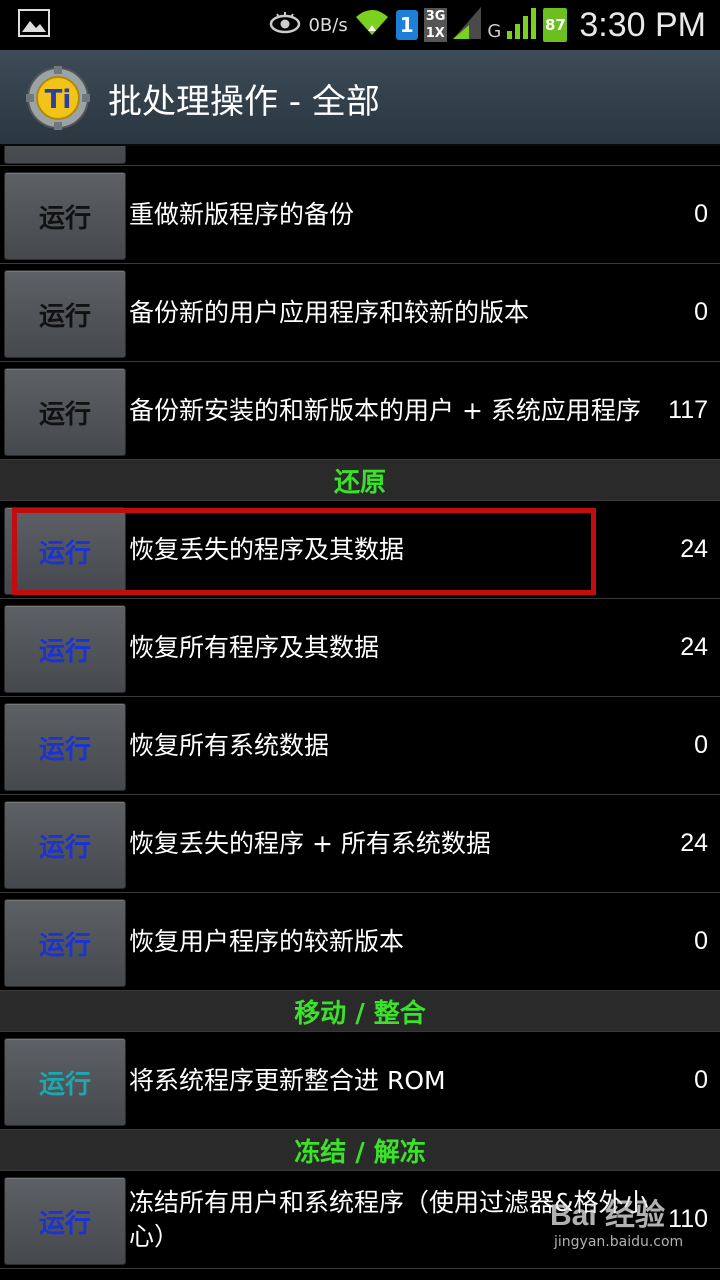 This screenshot has width=720, height=1280. I want to click on baidu-jingyan-watermark: Bai 经验 jingyan.baidu.com, so click(616, 1220).